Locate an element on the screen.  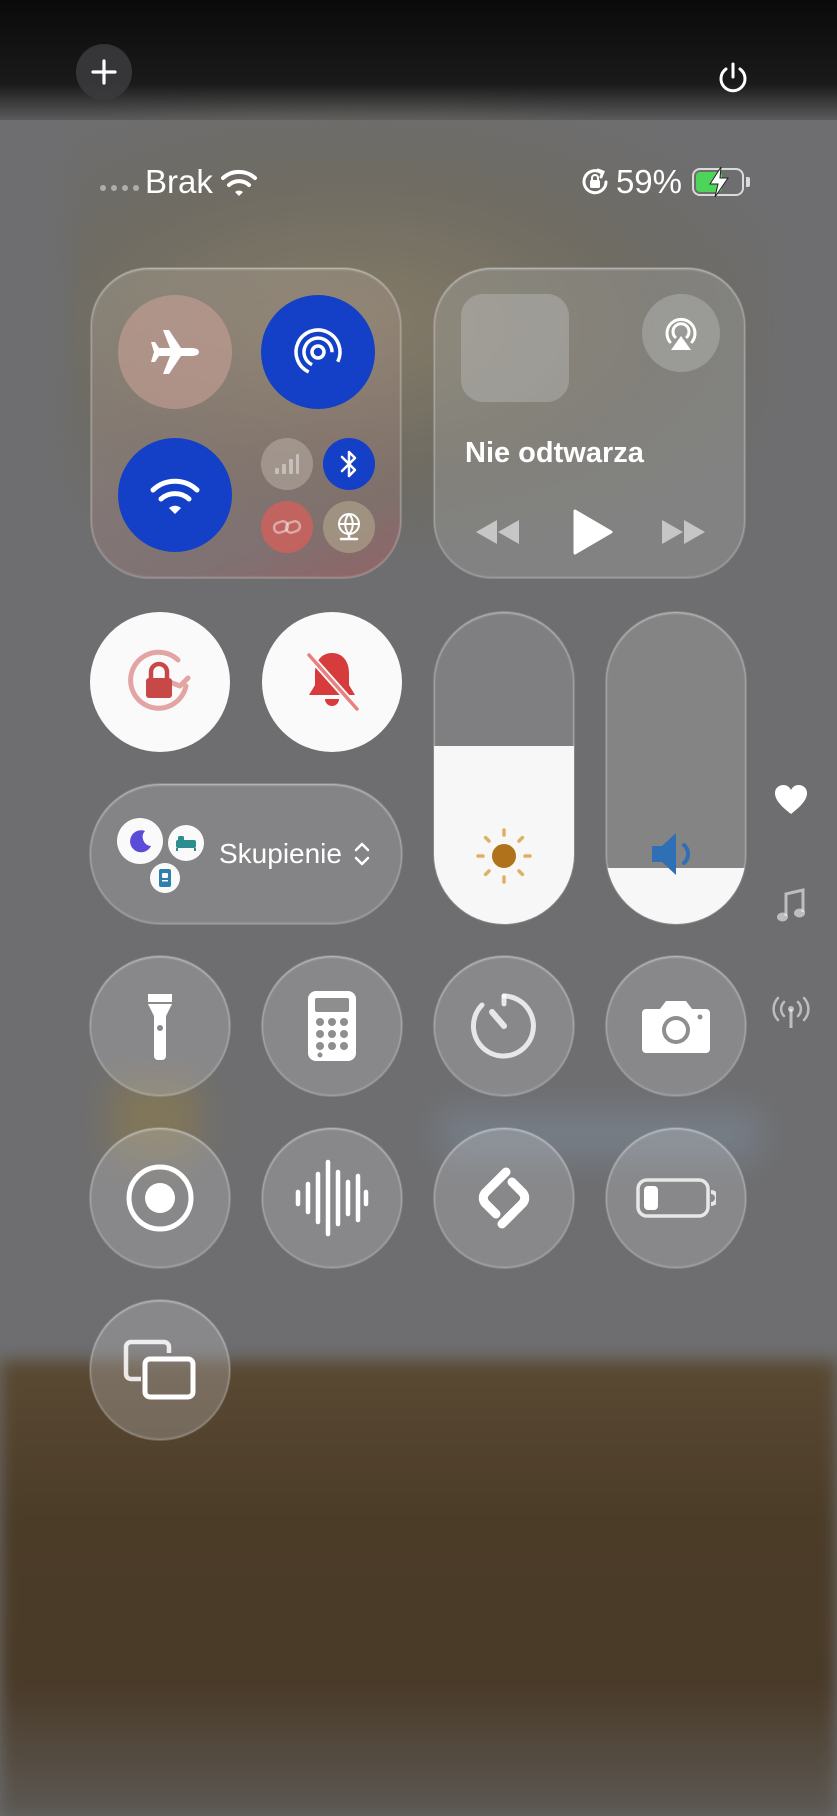
screen-mirroring-icon is located at coordinates (159, 1369).